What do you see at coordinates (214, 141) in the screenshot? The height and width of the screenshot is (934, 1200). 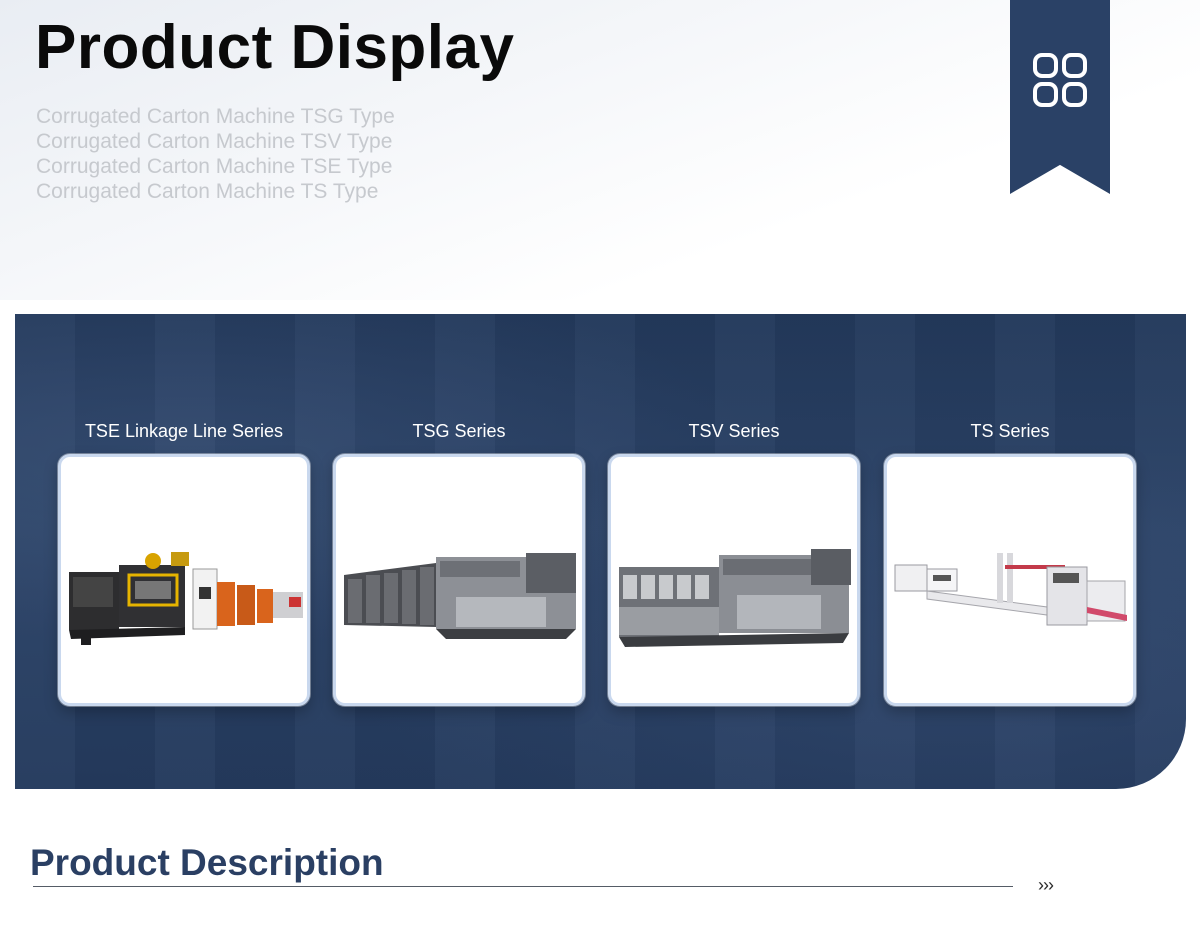 I see `subtitle-line: Corrugated Carton Machine TSV Type` at bounding box center [214, 141].